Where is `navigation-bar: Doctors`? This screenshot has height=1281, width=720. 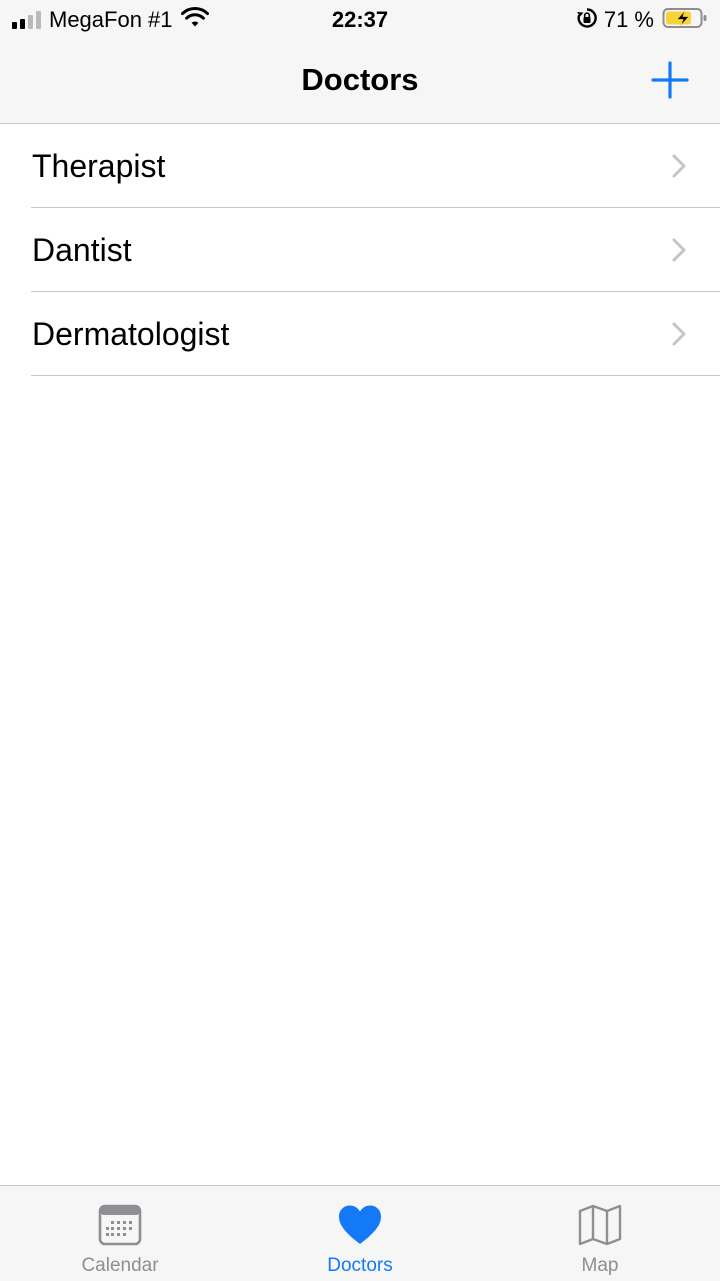 navigation-bar: Doctors is located at coordinates (360, 82).